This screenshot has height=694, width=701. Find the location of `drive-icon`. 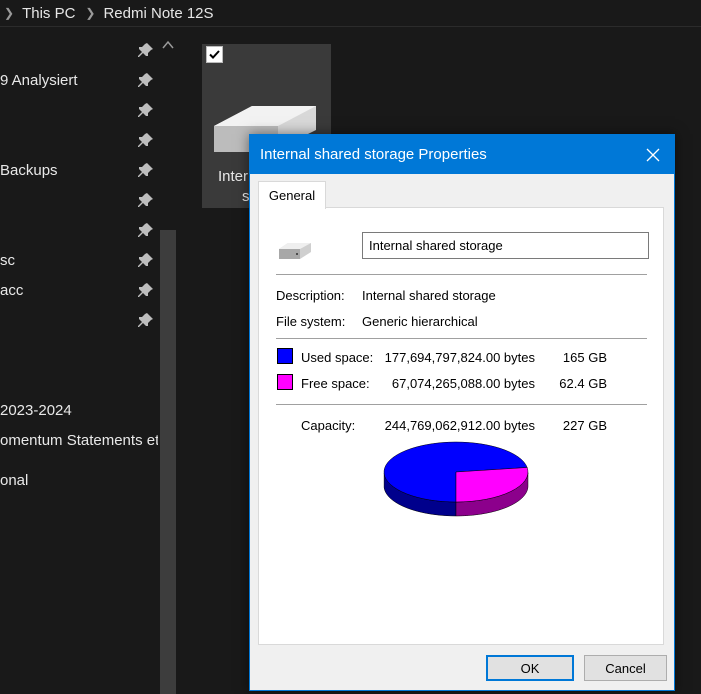

drive-icon is located at coordinates (295, 251).